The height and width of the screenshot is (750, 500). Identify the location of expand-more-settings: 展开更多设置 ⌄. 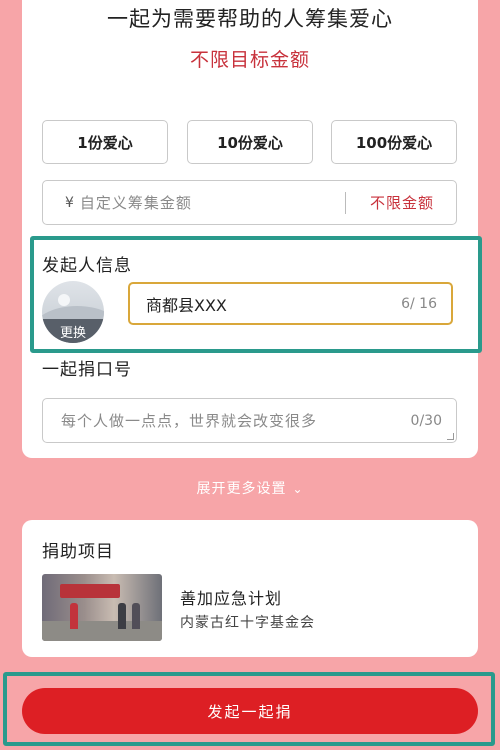
(250, 488).